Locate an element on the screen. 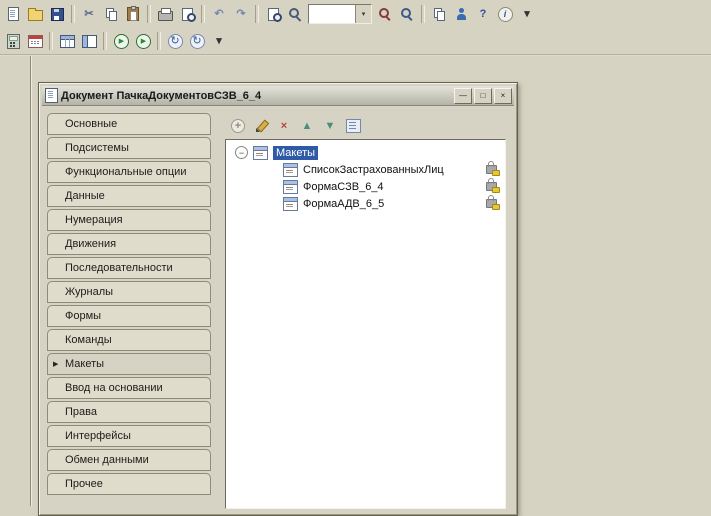 The height and width of the screenshot is (516, 711). form-button is located at coordinates (89, 41).